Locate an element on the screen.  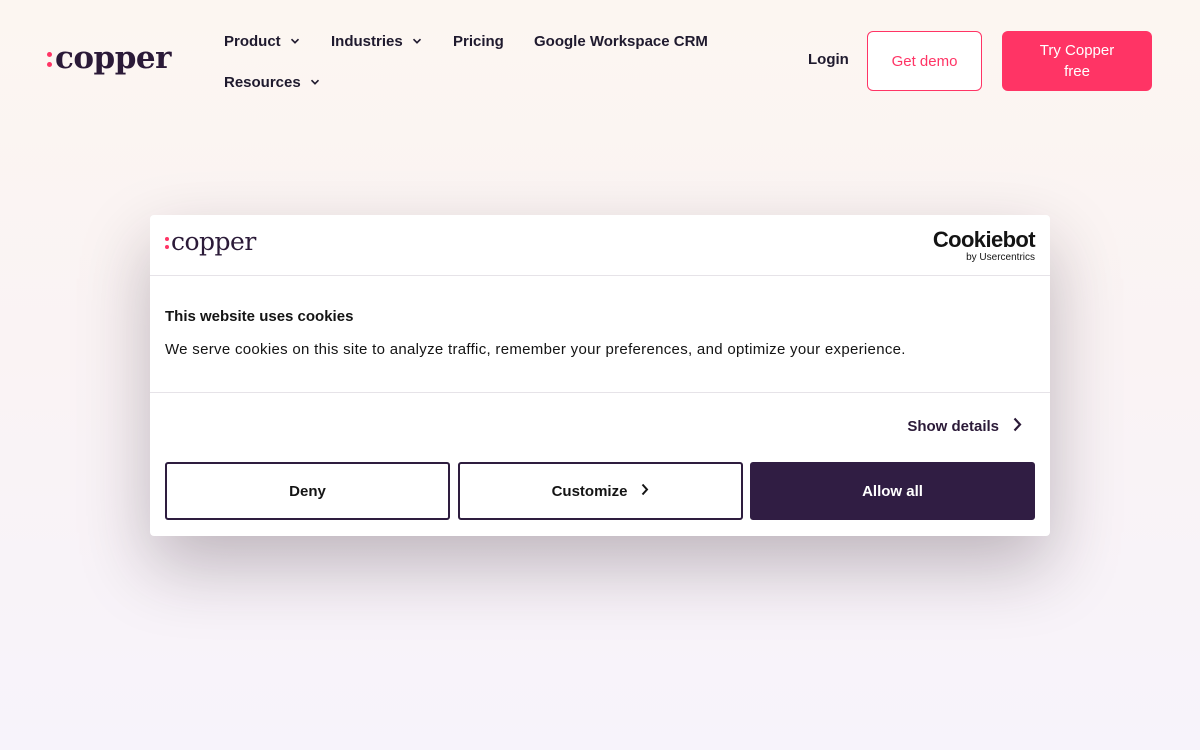
allow-all-label: Allow all is located at coordinates (892, 491).